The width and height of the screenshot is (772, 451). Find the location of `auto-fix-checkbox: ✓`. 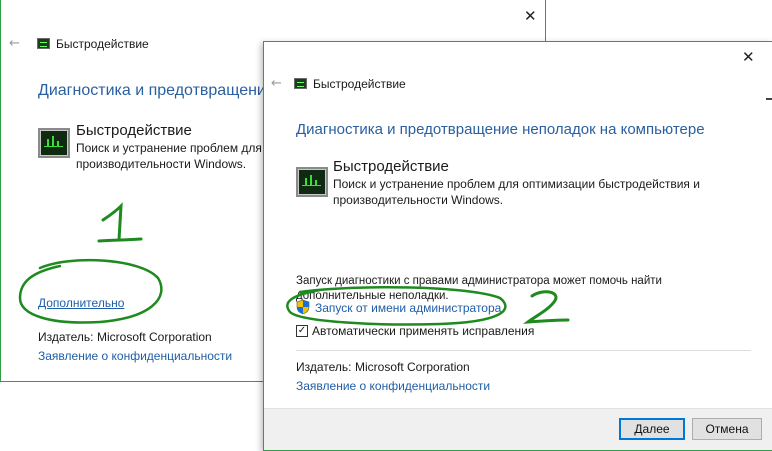

auto-fix-checkbox: ✓ is located at coordinates (302, 331).